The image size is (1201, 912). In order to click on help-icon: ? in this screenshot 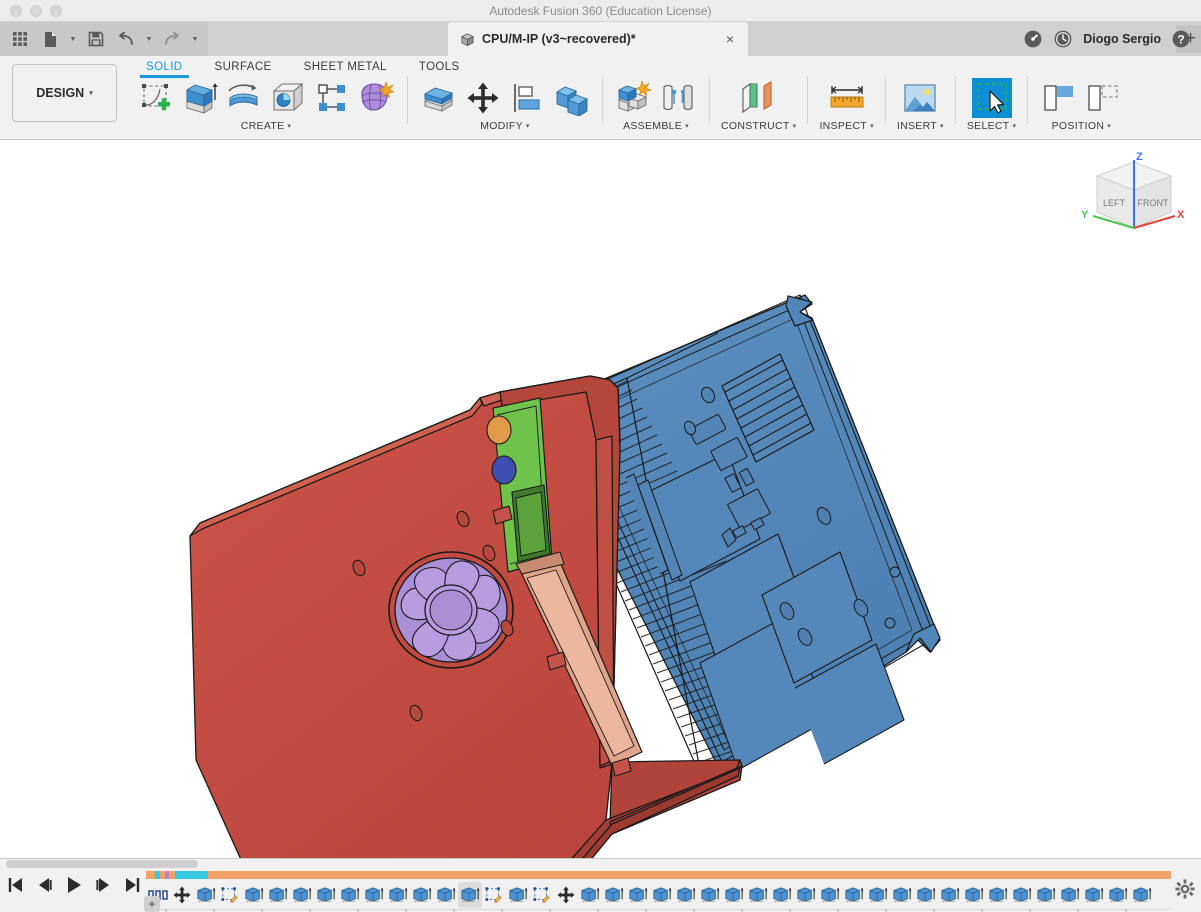, I will do `click(1181, 39)`.